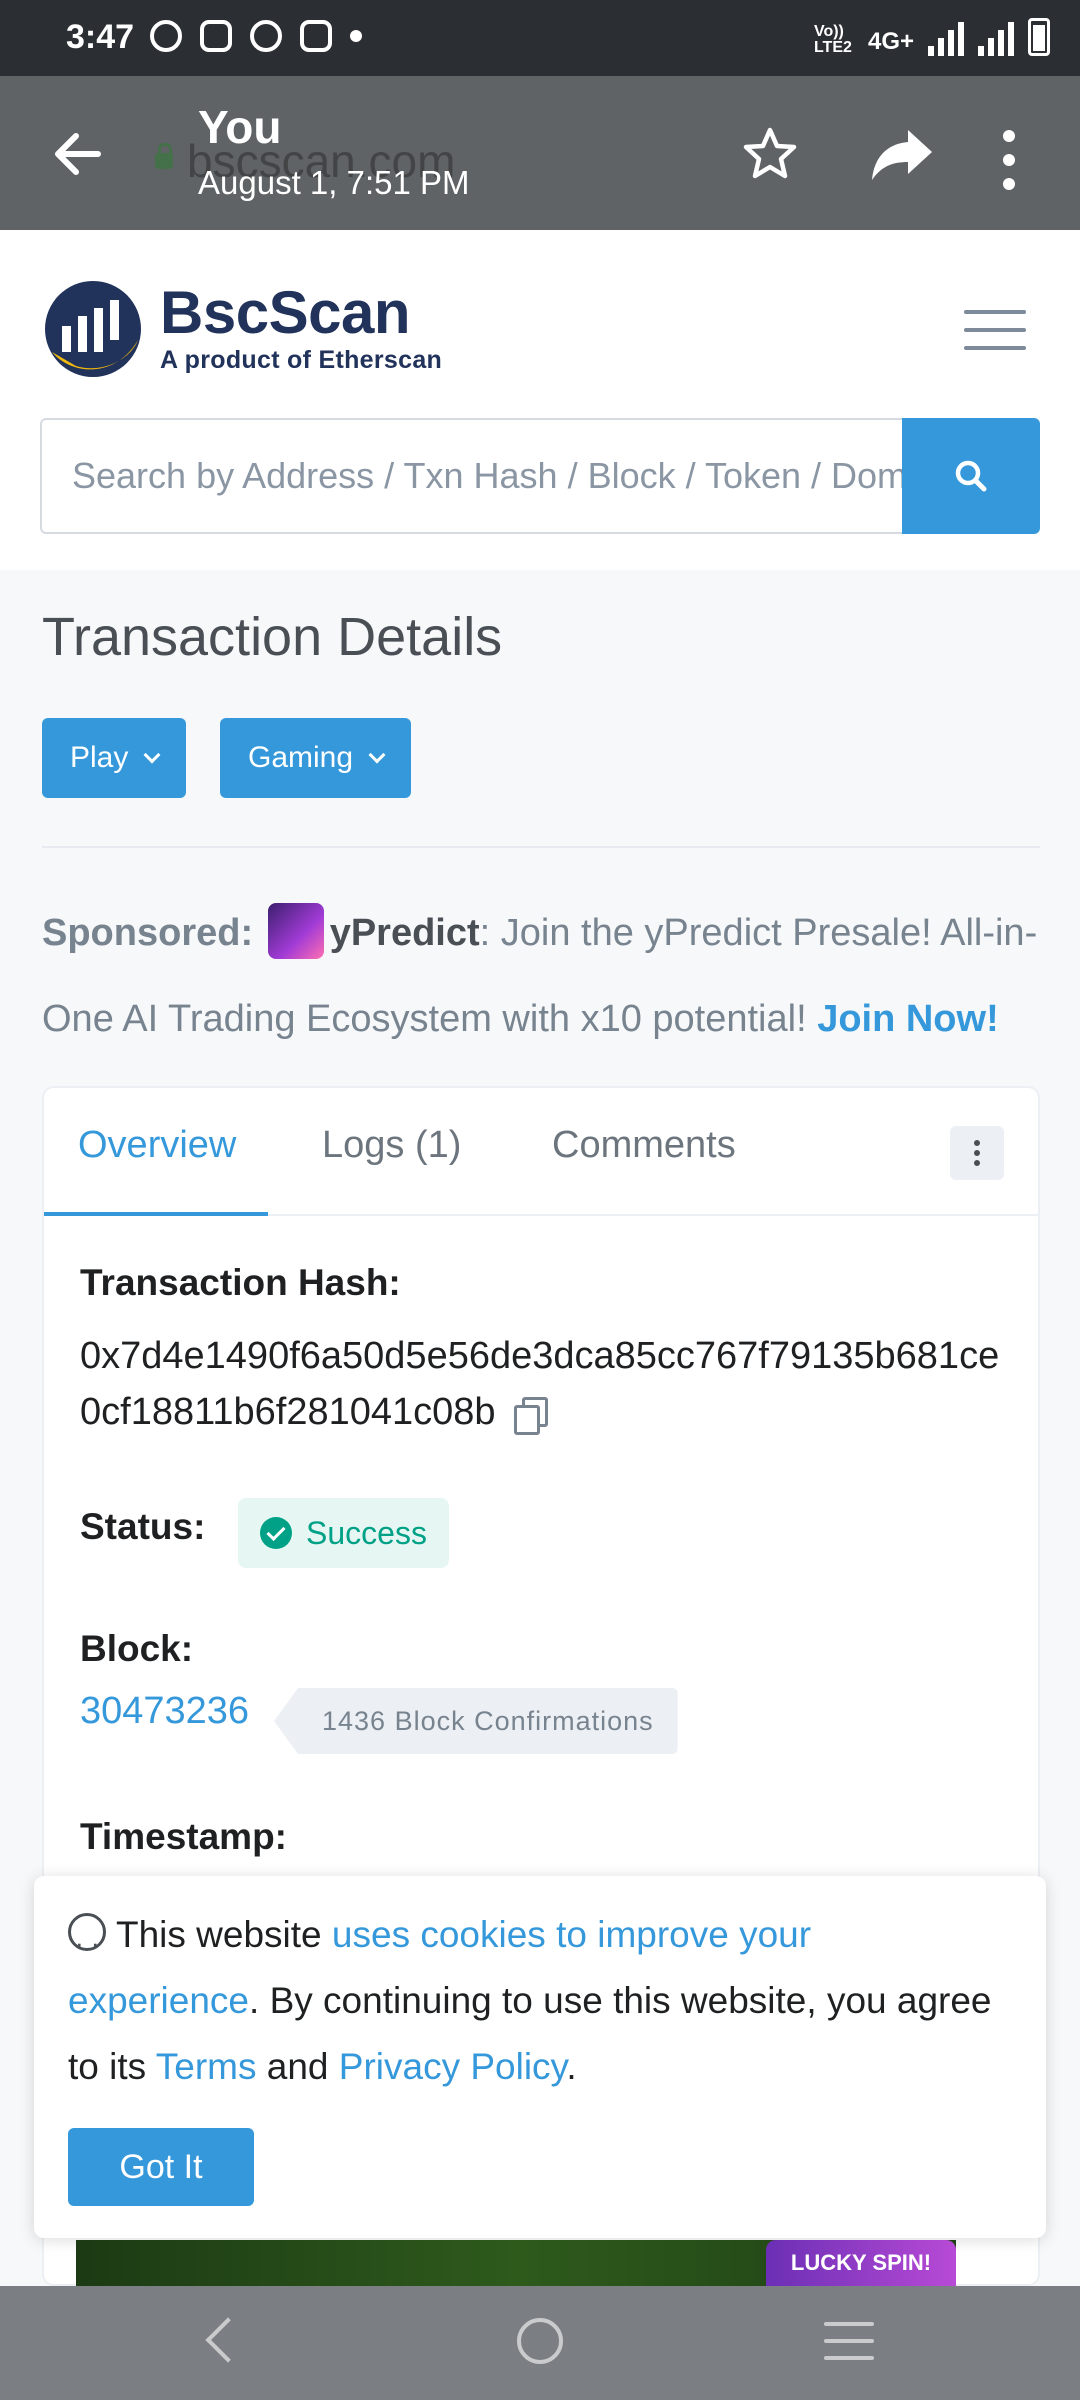  I want to click on divider, so click(541, 847).